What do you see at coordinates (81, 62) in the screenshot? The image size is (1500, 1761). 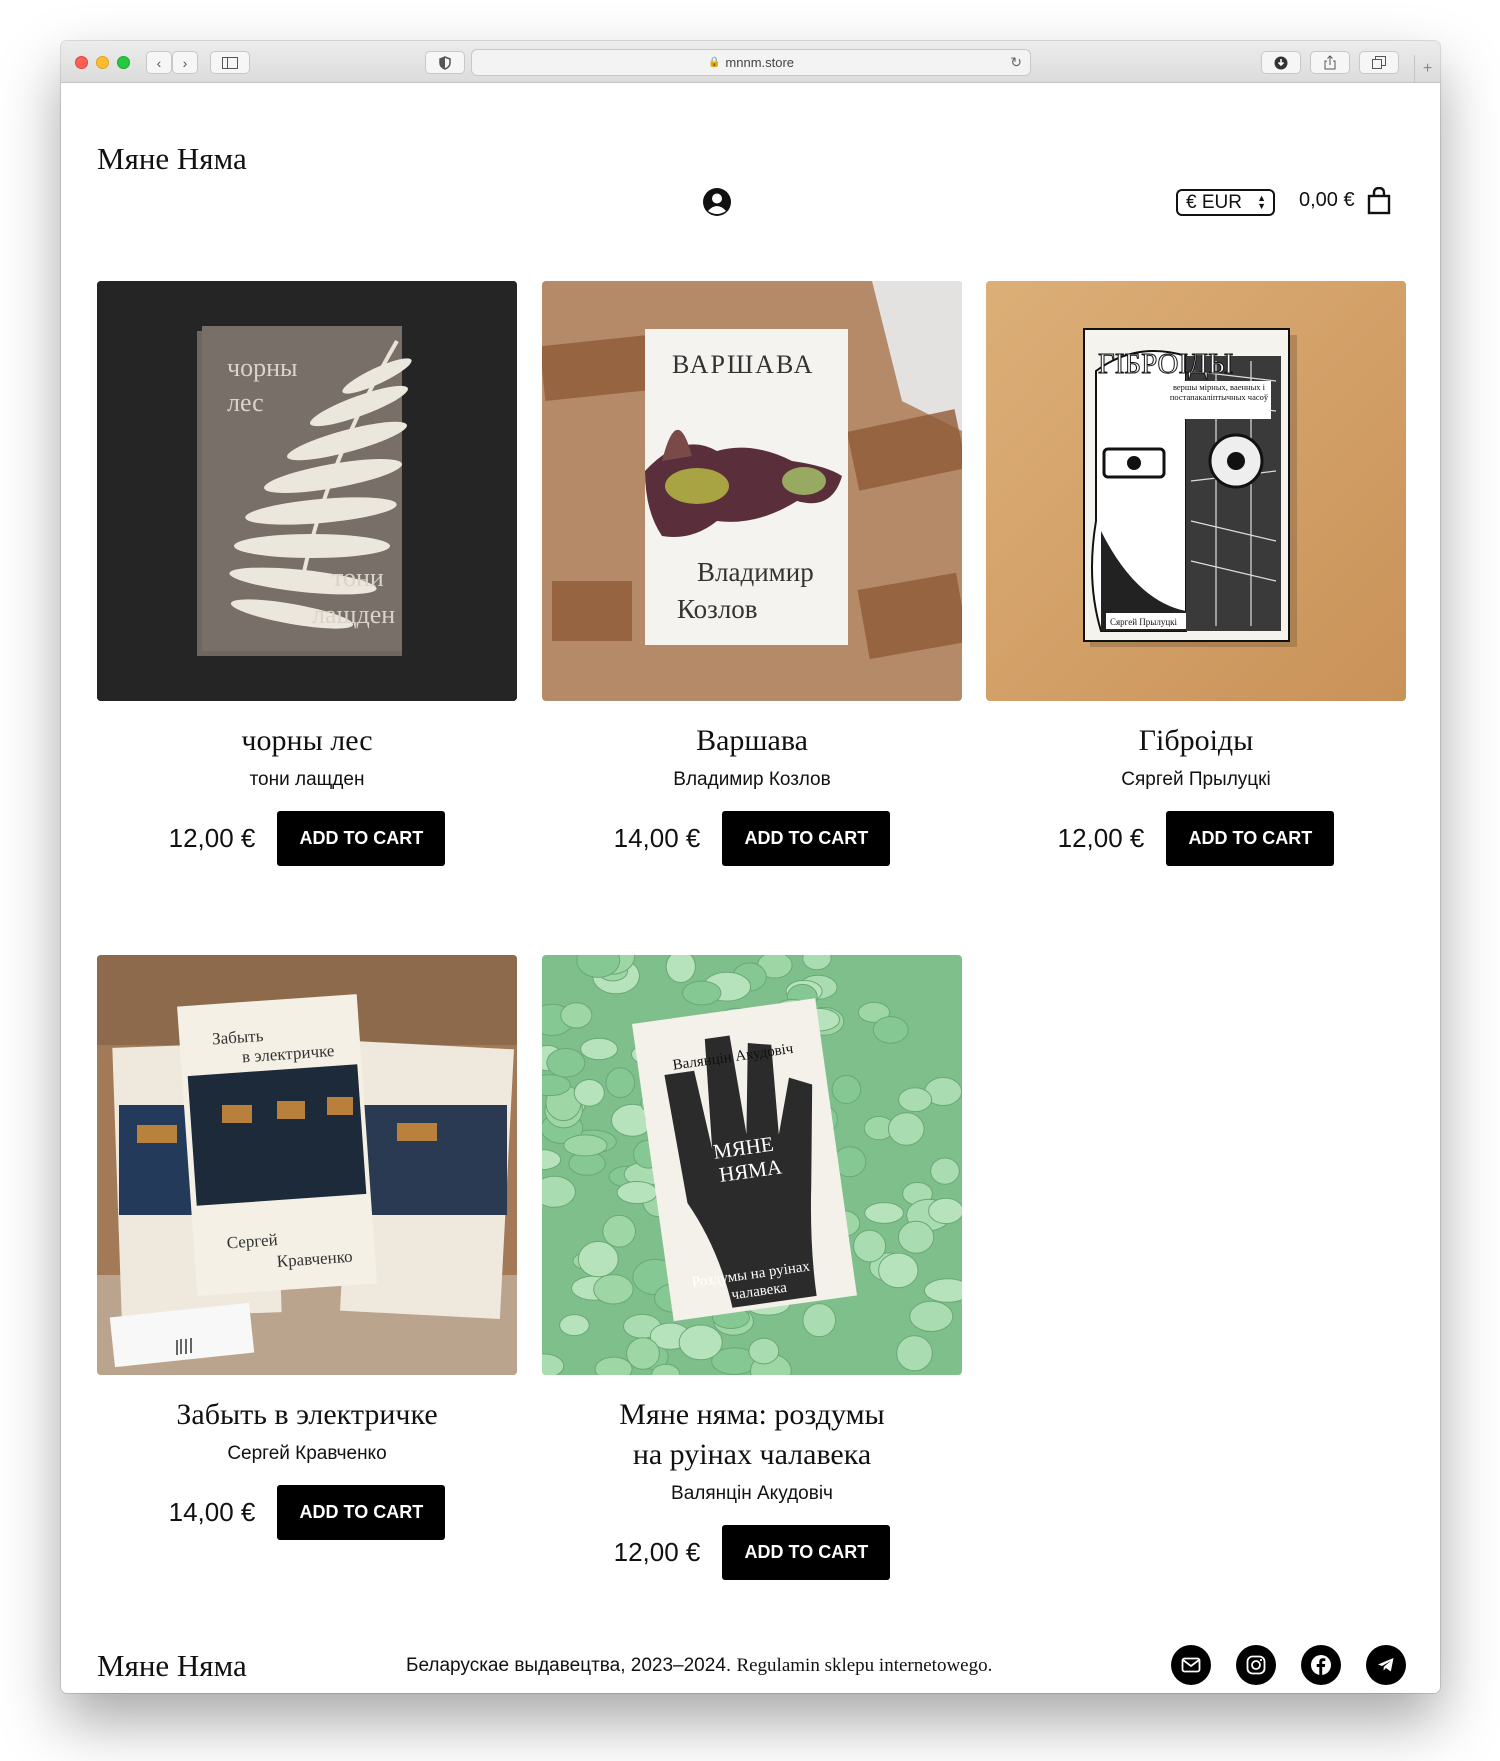 I see `close-window-button` at bounding box center [81, 62].